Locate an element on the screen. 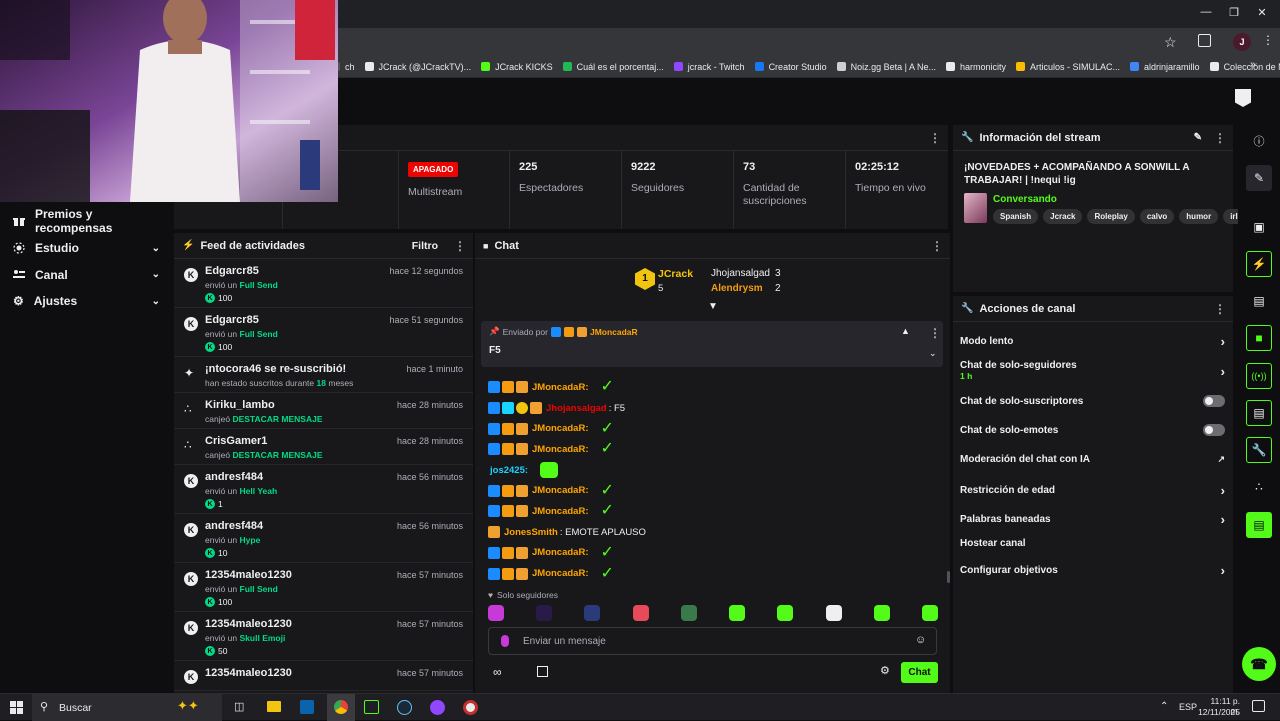 Image resolution: width=1280 pixels, height=721 pixels. support-chat-icon: ☎ is located at coordinates (1259, 664).